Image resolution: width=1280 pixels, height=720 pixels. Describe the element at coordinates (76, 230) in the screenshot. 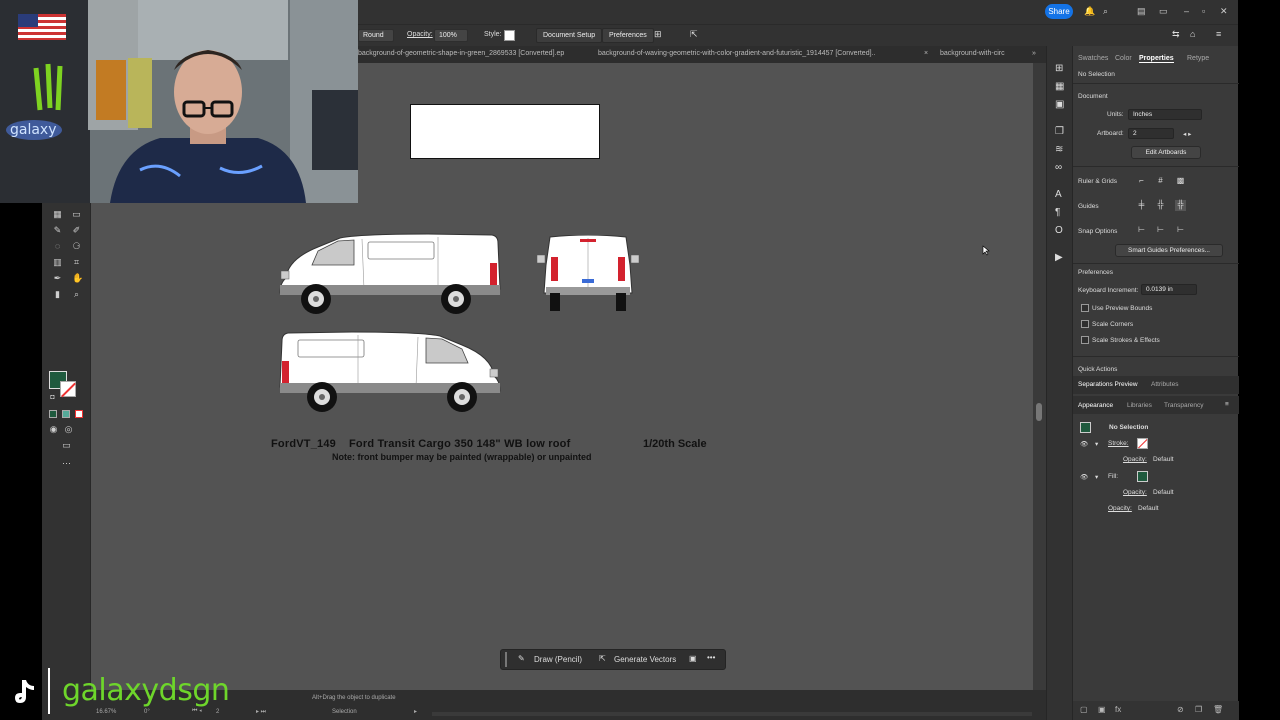

I see `measure-tool-icon: ✐` at that location.